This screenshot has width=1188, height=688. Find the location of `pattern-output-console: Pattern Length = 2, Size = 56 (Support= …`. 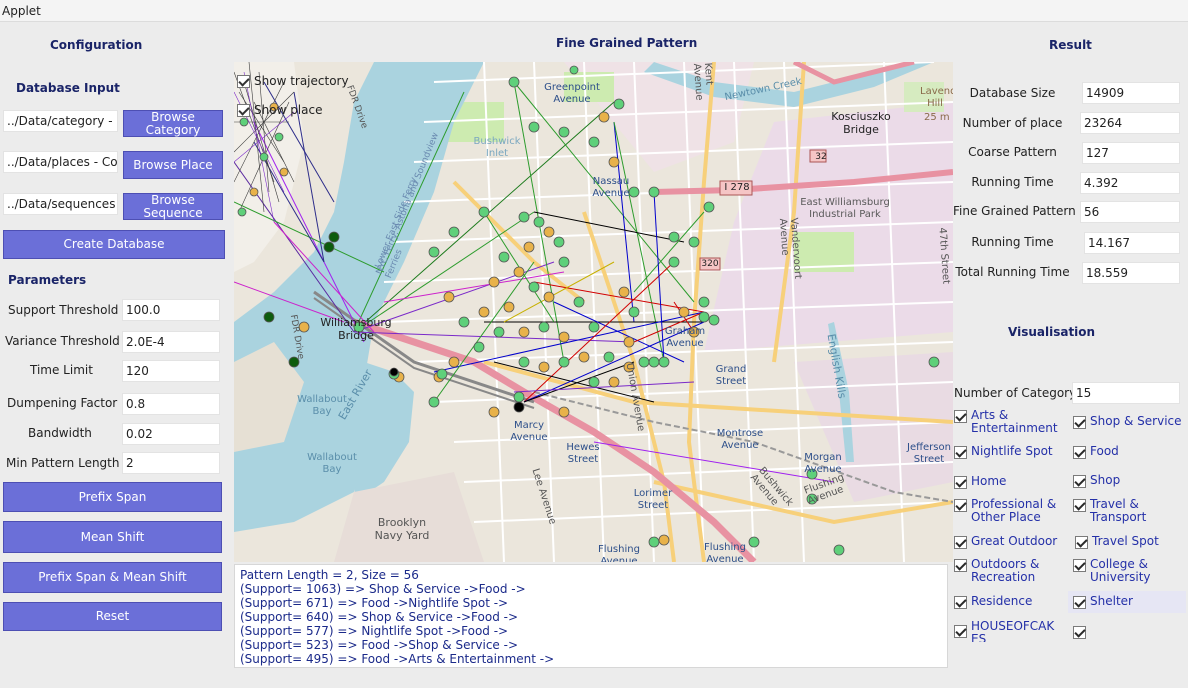

pattern-output-console: Pattern Length = 2, Size = 56 (Support= … is located at coordinates (591, 616).